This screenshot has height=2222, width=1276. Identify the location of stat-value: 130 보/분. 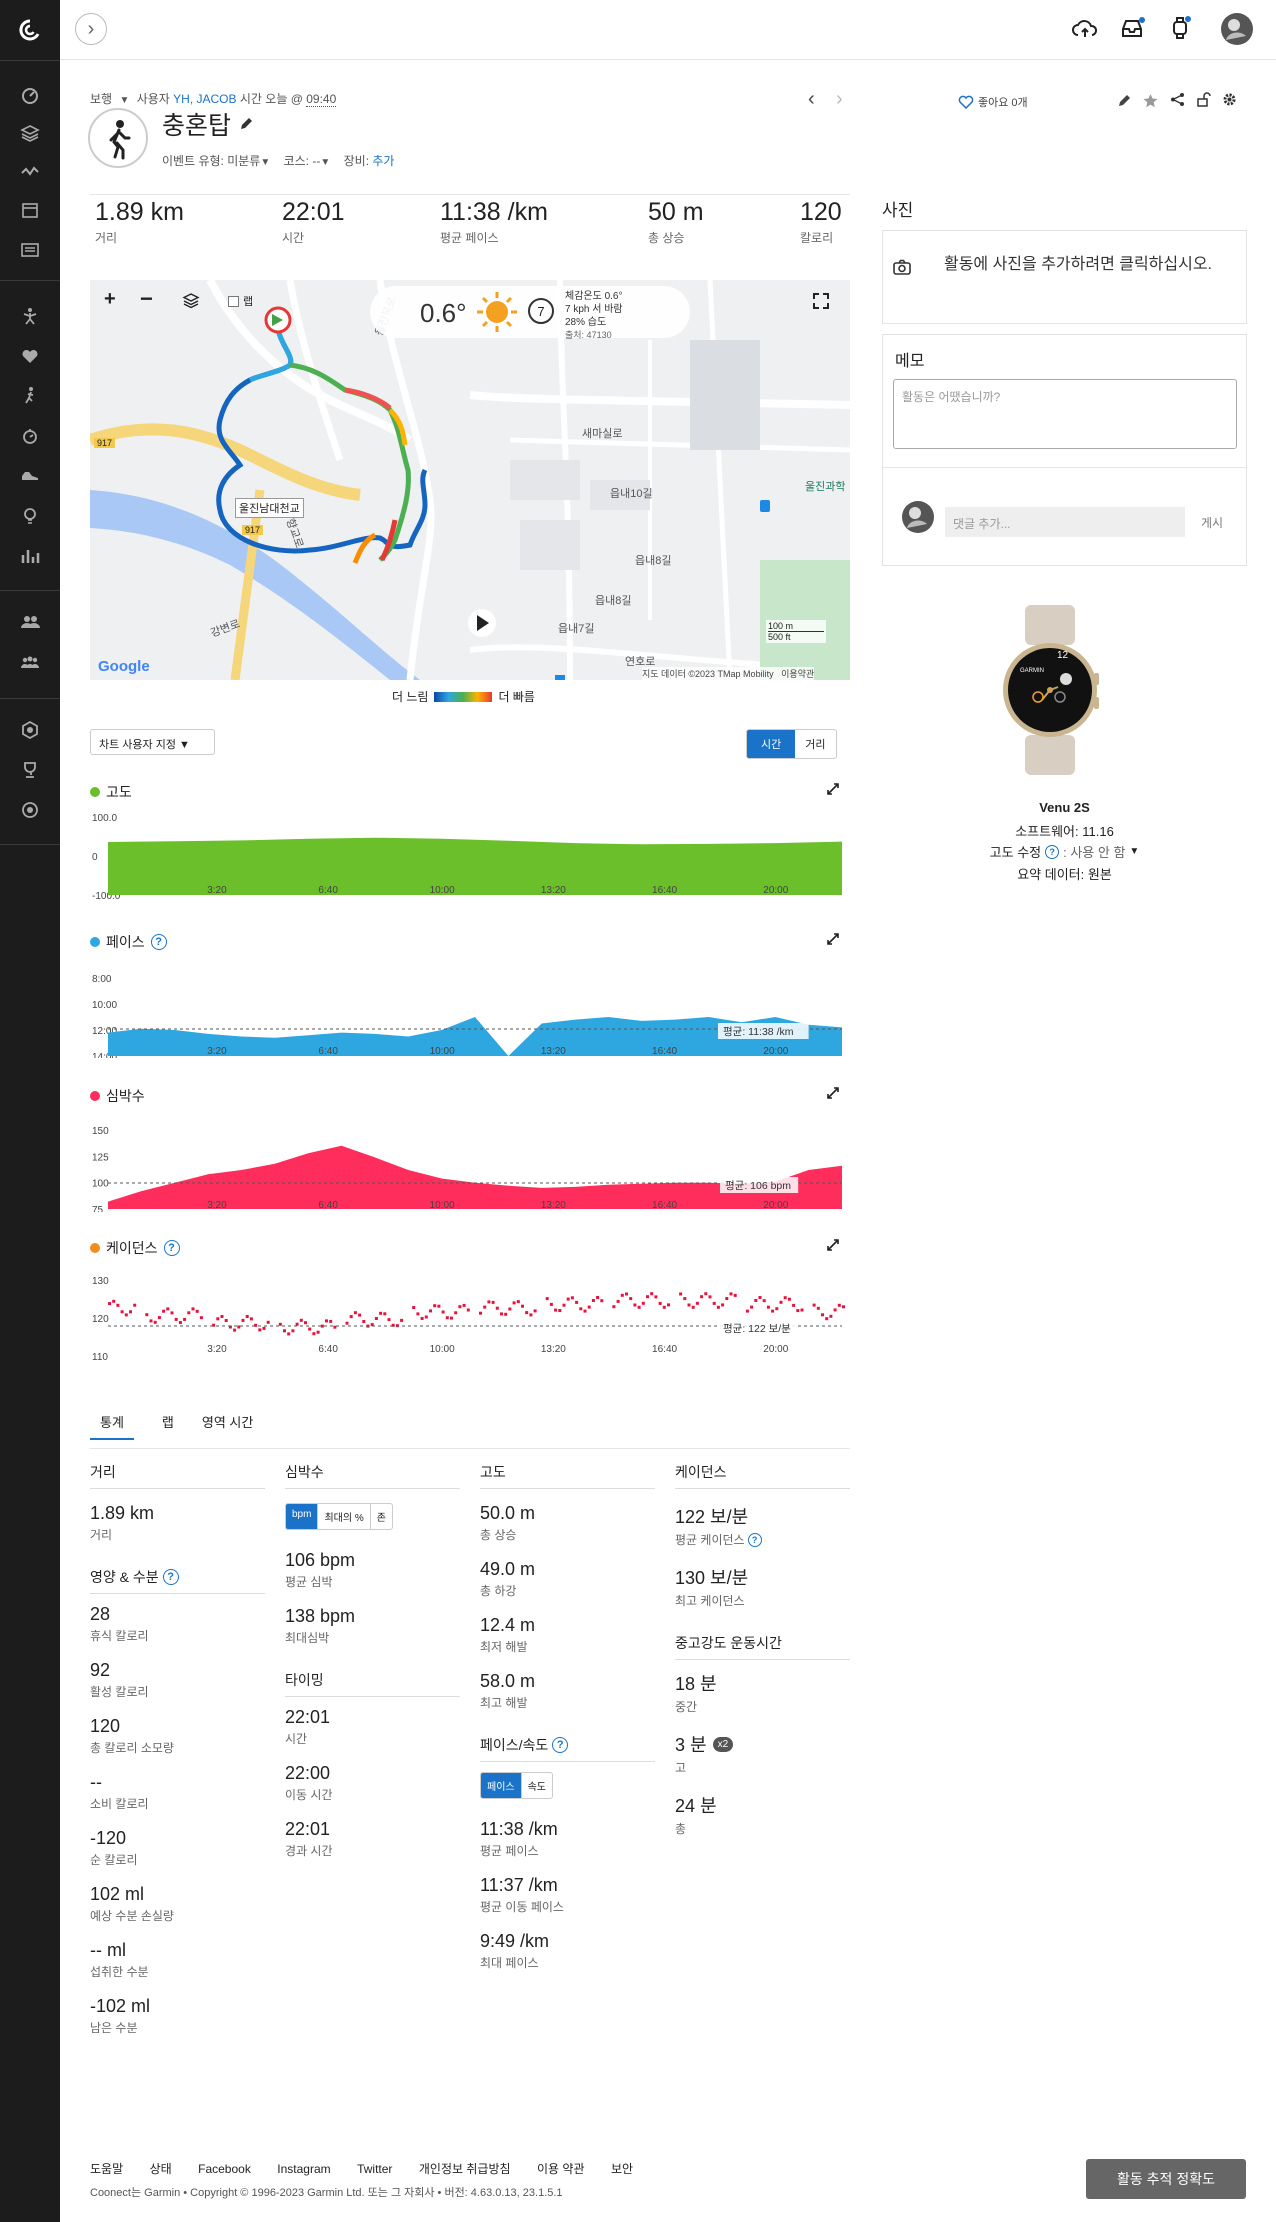
(712, 1578).